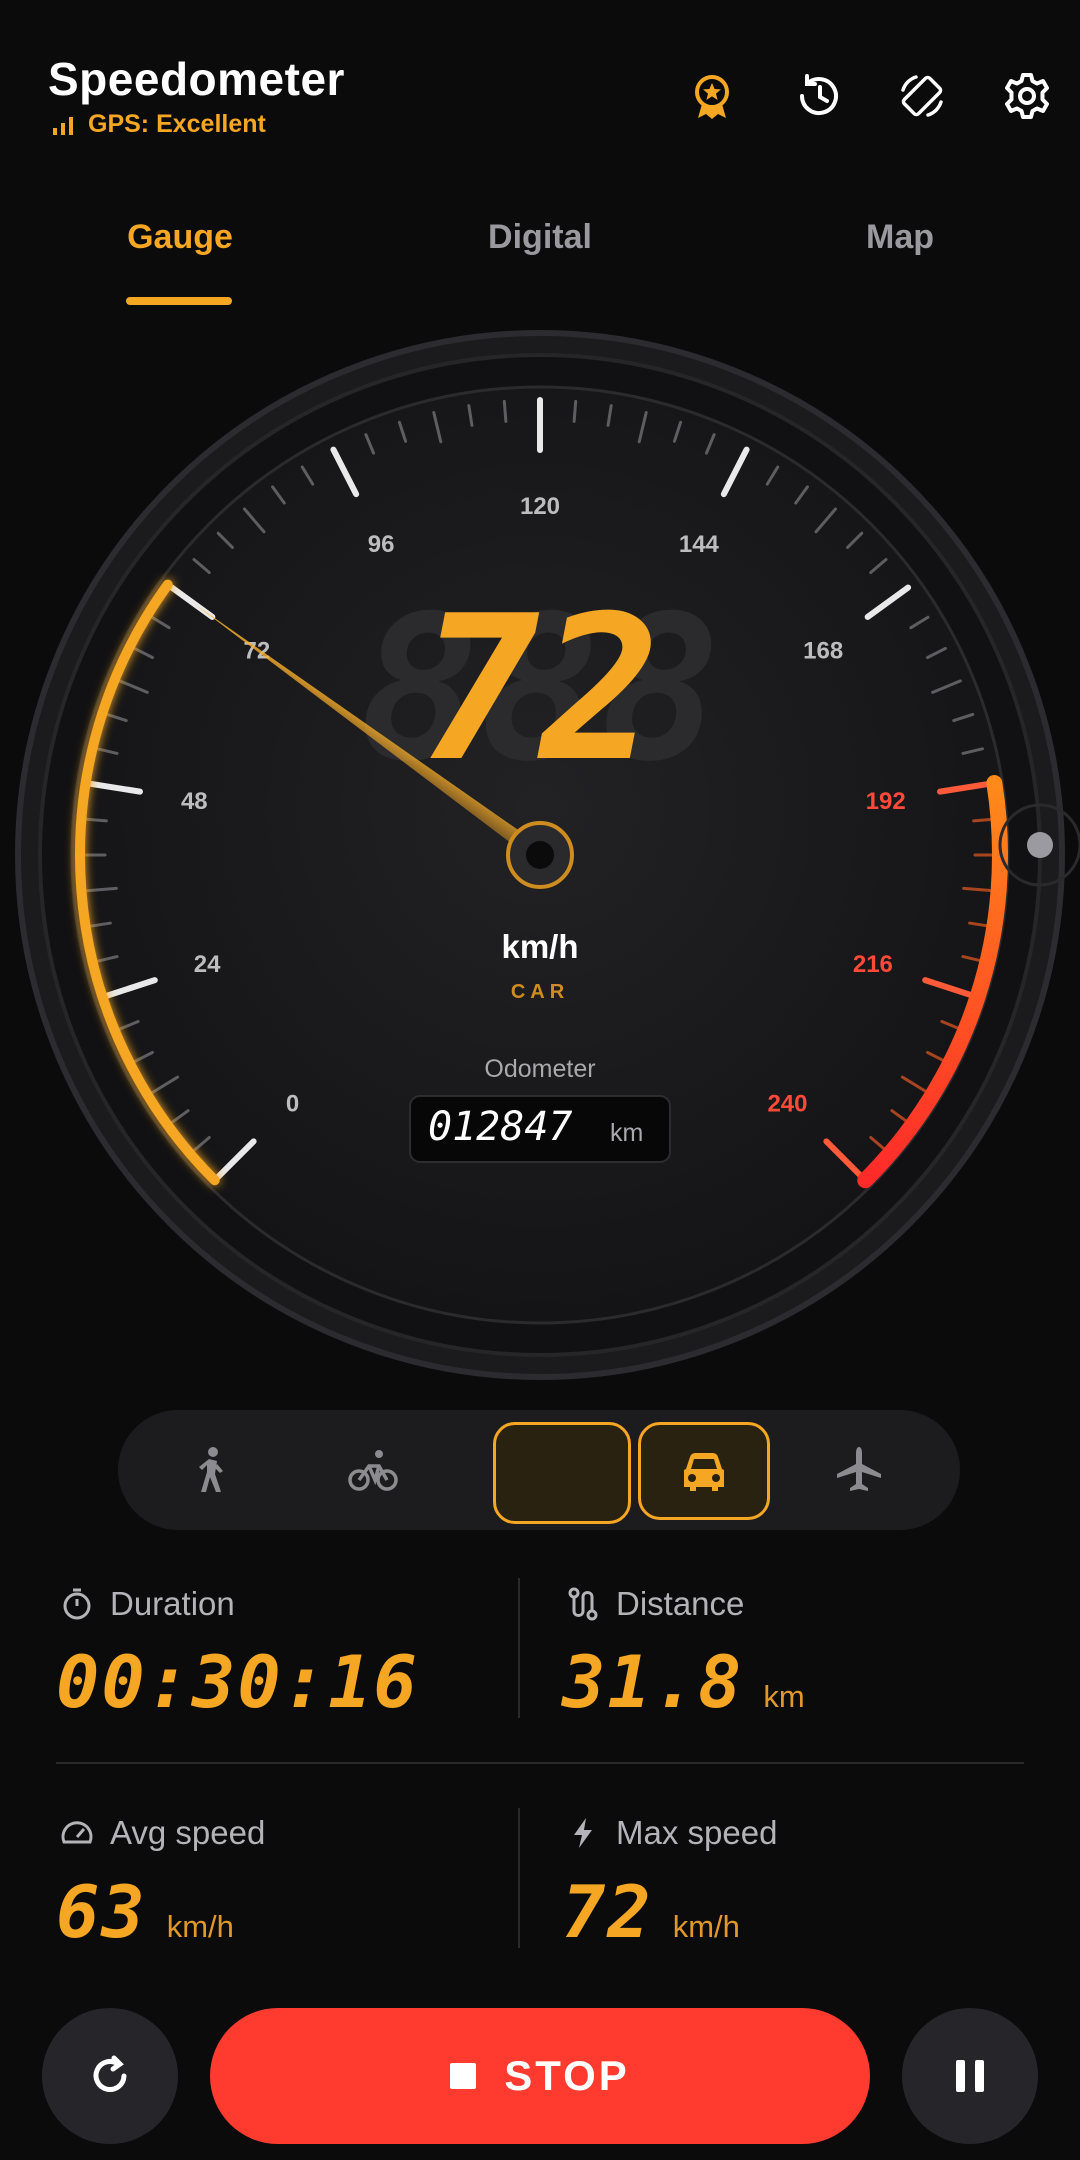 The image size is (1080, 2160). I want to click on stop-button: STOP, so click(540, 2076).